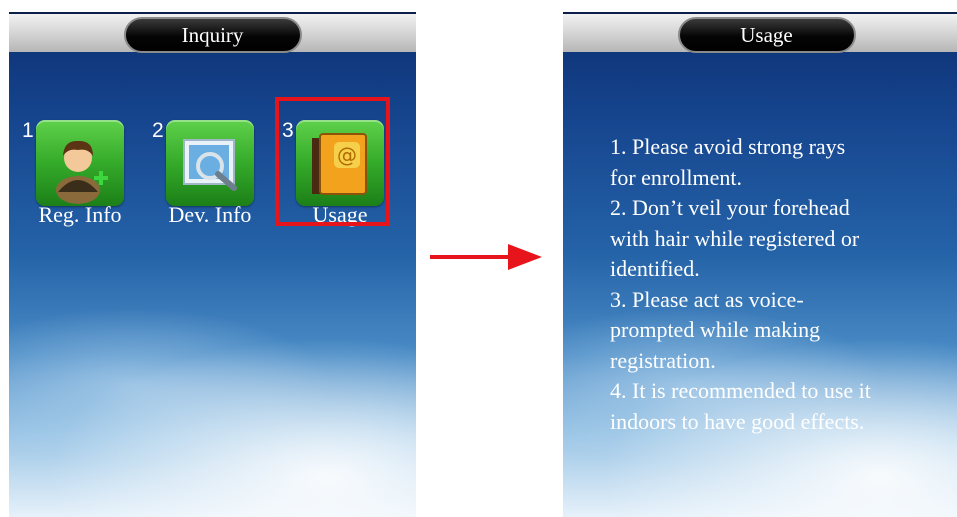 The image size is (957, 517). Describe the element at coordinates (210, 214) in the screenshot. I see `app-label-dev-info: Dev. Info` at that location.